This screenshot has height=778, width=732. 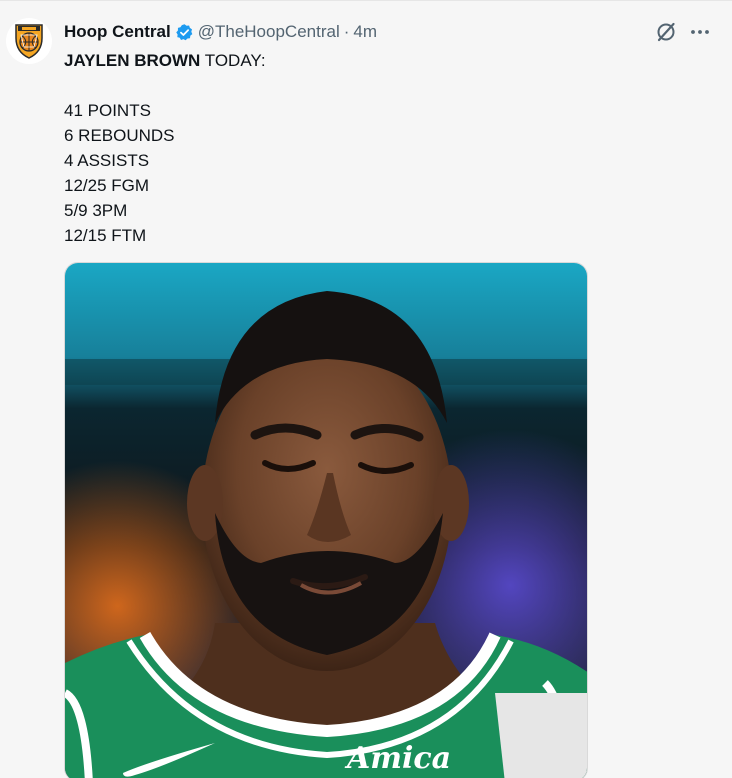 I want to click on headline-player-name: JAYLEN BROWN, so click(x=132, y=60).